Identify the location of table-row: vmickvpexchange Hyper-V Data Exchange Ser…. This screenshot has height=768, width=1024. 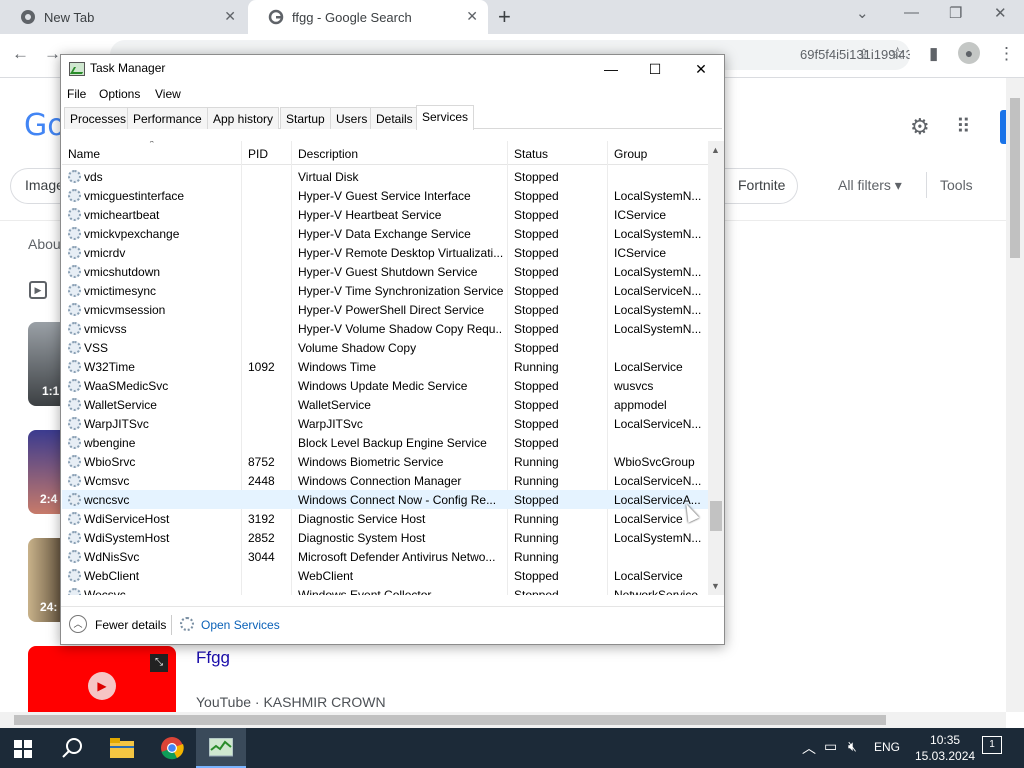
(385, 233).